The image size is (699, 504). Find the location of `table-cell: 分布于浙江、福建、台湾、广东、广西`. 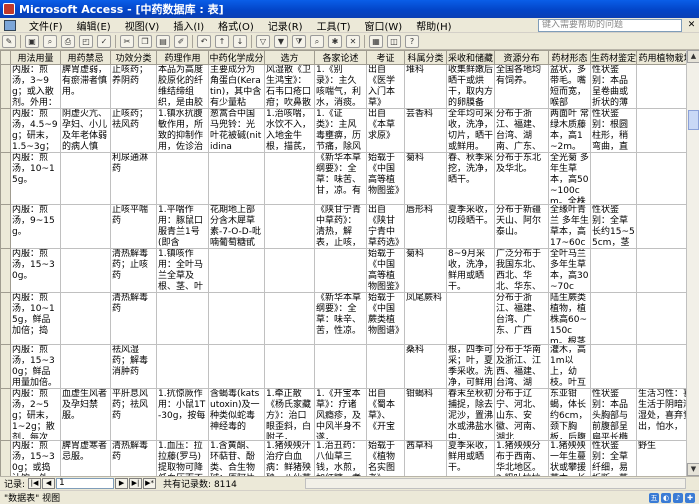

table-cell: 分布于浙江、福建、台湾、广东、广西 is located at coordinates (521, 318).